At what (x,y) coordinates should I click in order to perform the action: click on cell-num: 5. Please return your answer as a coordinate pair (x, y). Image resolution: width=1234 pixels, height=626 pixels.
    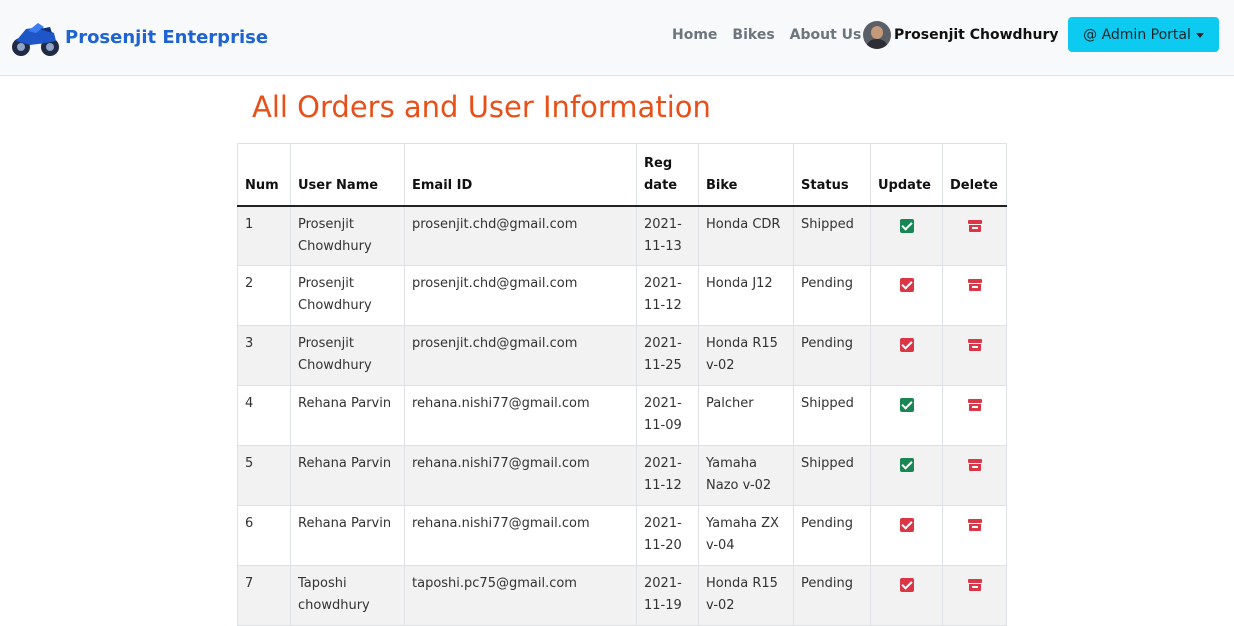
    Looking at the image, I should click on (264, 475).